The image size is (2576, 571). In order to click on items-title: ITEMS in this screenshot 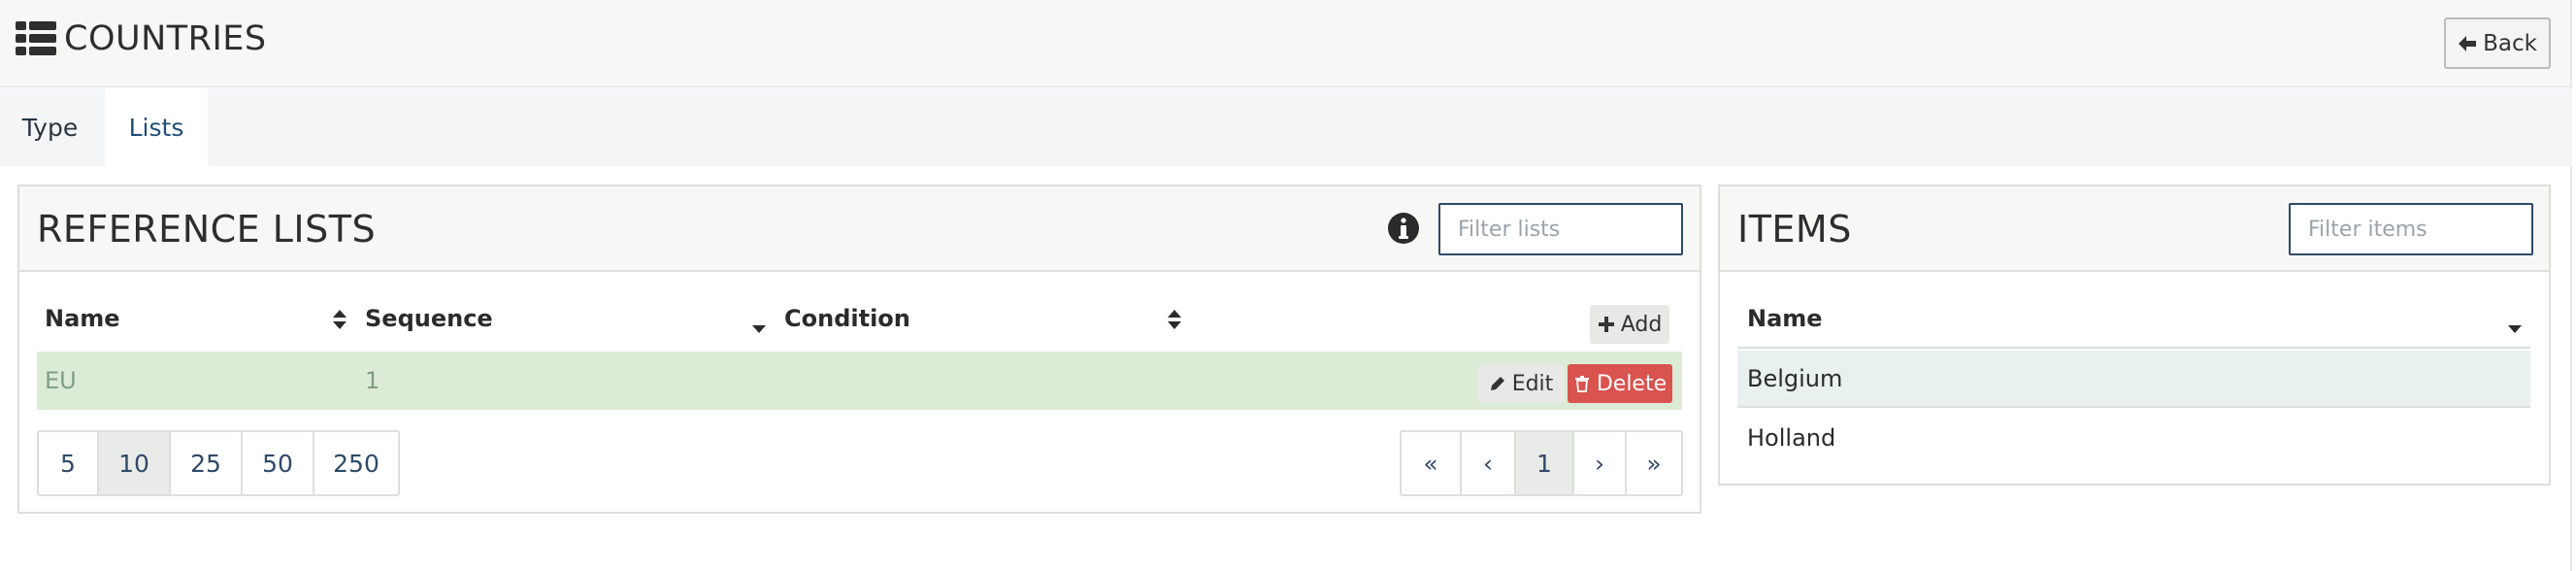, I will do `click(1794, 229)`.